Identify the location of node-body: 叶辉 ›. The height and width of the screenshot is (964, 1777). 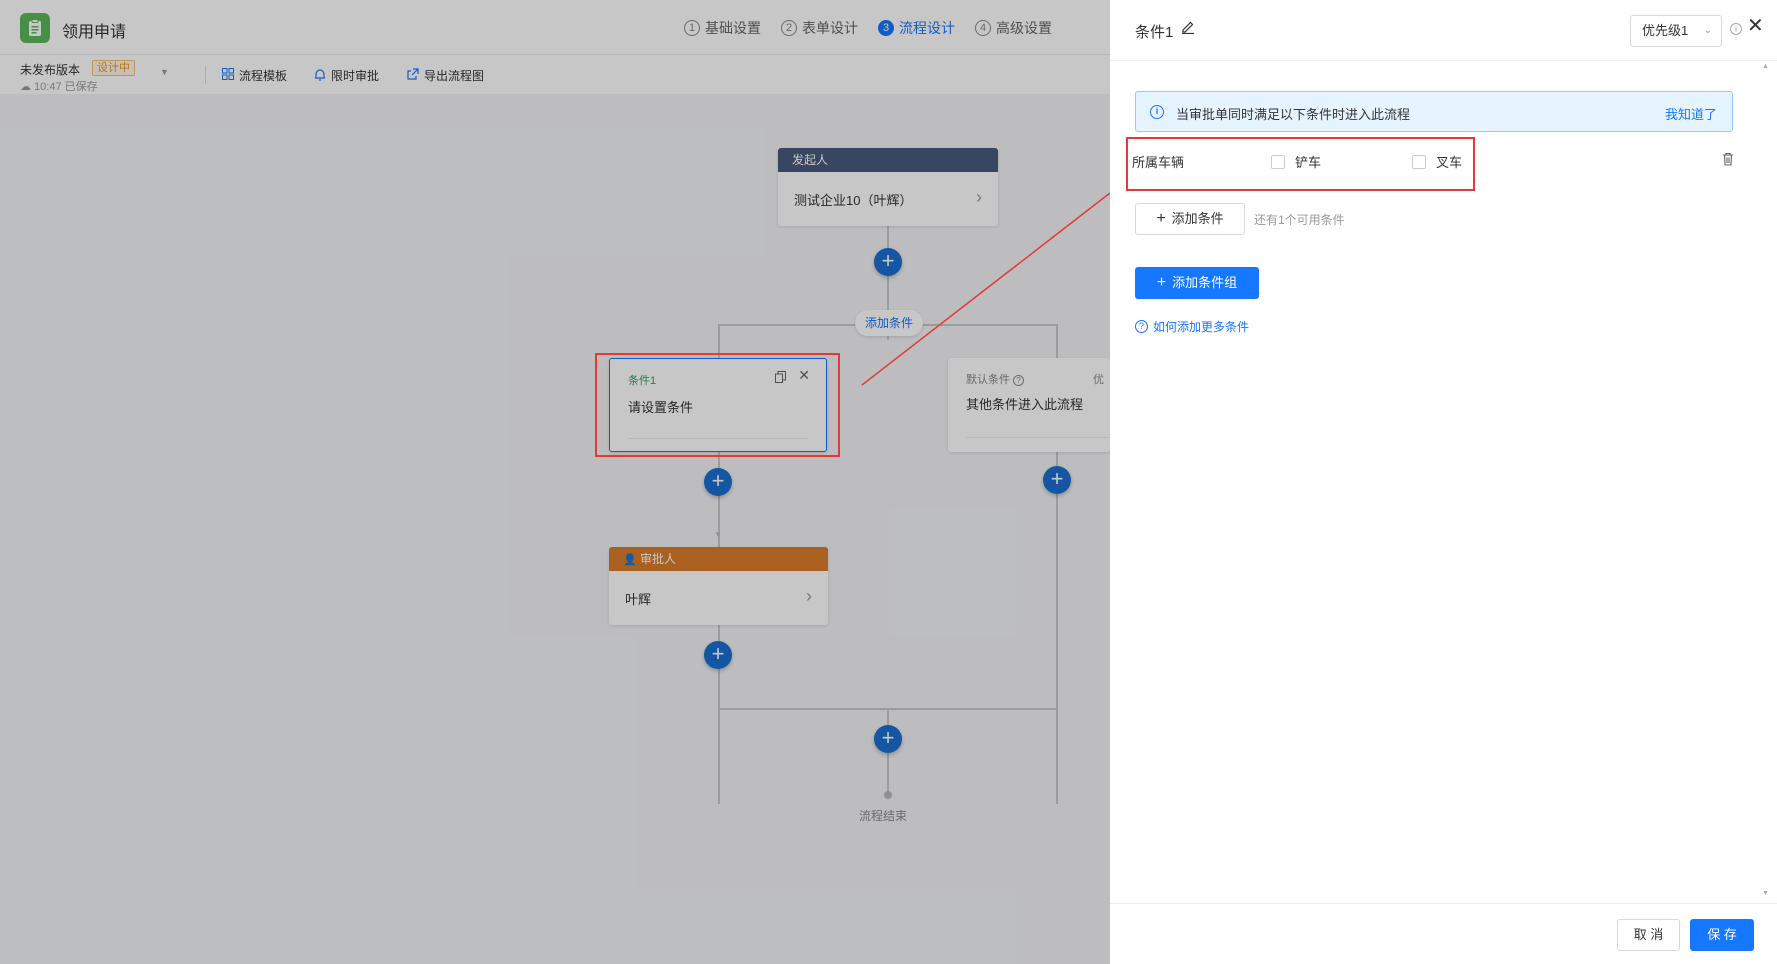
(718, 598).